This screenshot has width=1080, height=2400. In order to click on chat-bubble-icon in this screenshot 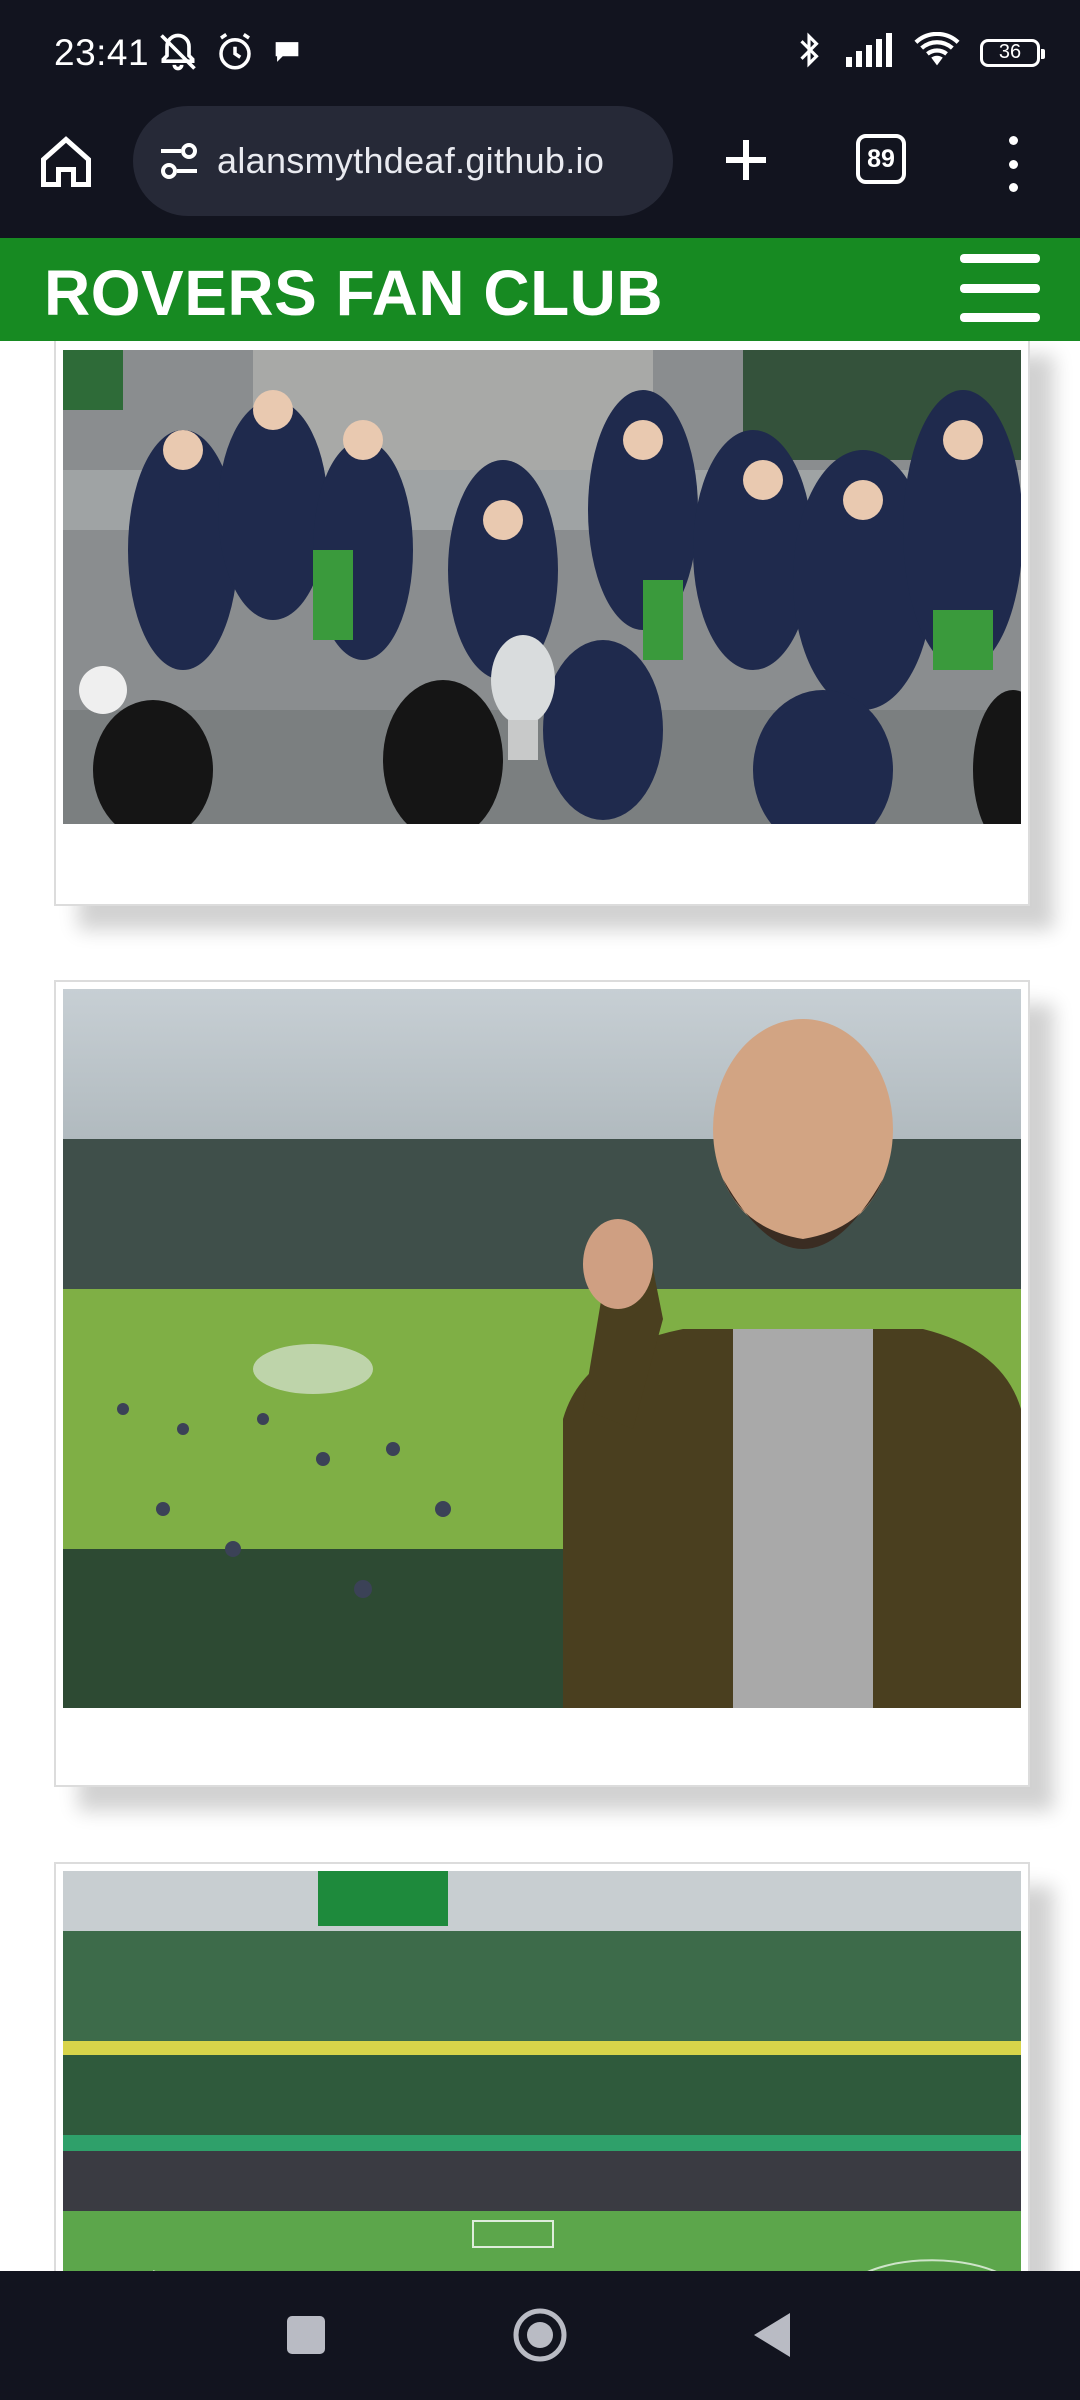, I will do `click(287, 54)`.